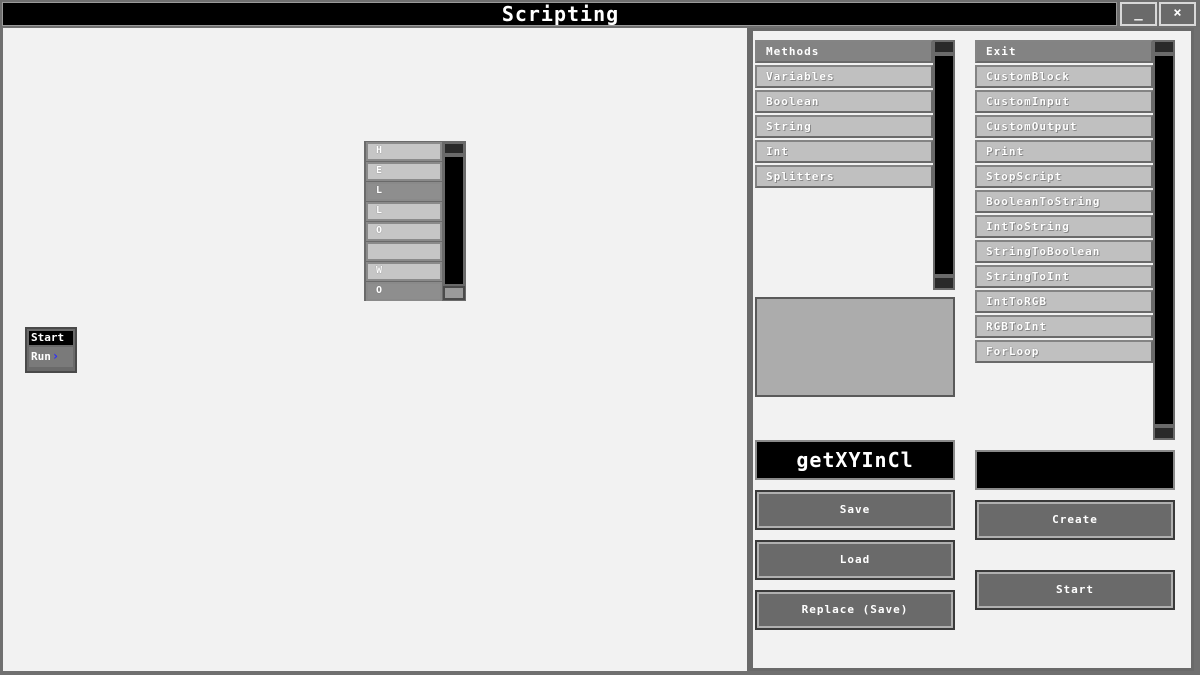 This screenshot has width=1200, height=675. What do you see at coordinates (844, 151) in the screenshot?
I see `category-item-int: Int` at bounding box center [844, 151].